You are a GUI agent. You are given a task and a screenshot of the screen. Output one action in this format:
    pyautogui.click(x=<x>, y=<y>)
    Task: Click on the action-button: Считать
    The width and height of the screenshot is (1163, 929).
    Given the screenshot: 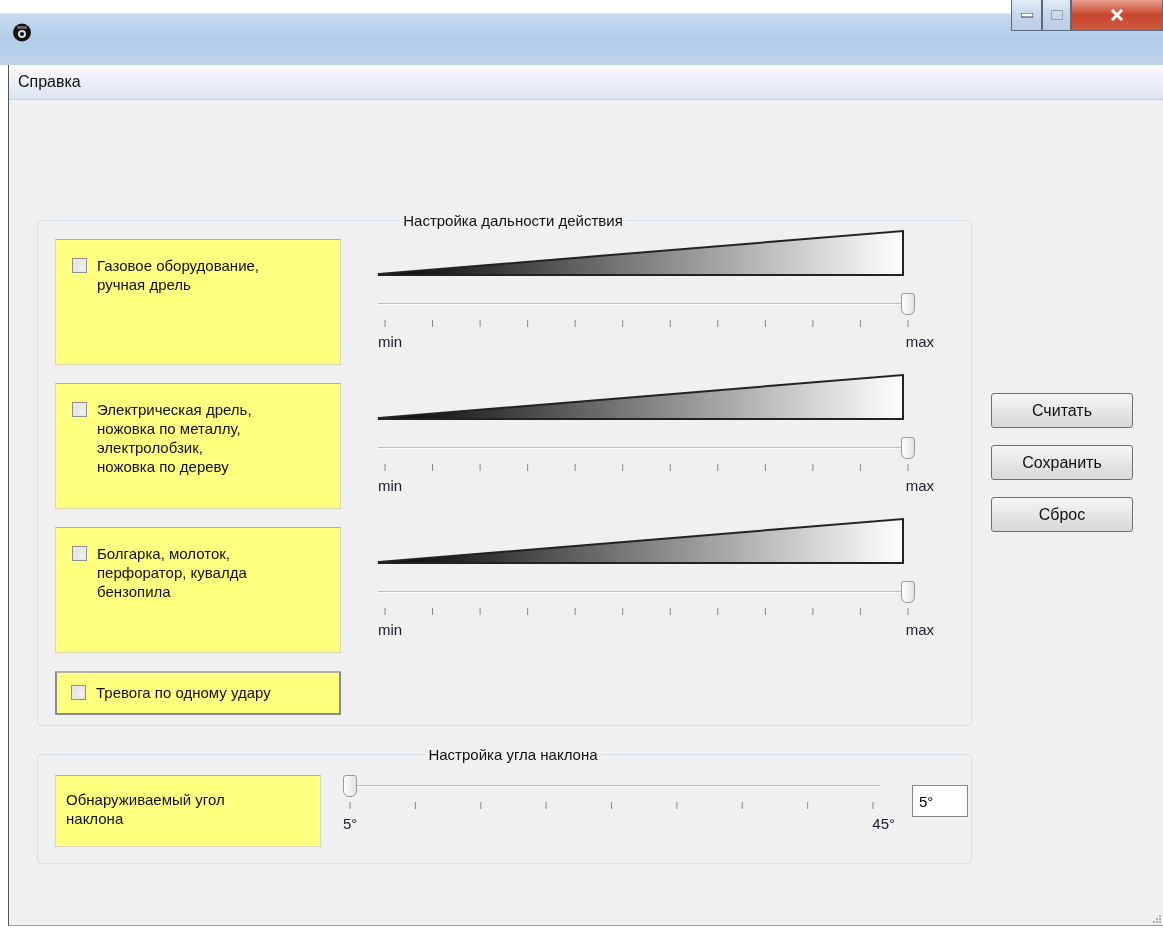 What is the action you would take?
    pyautogui.click(x=1062, y=410)
    